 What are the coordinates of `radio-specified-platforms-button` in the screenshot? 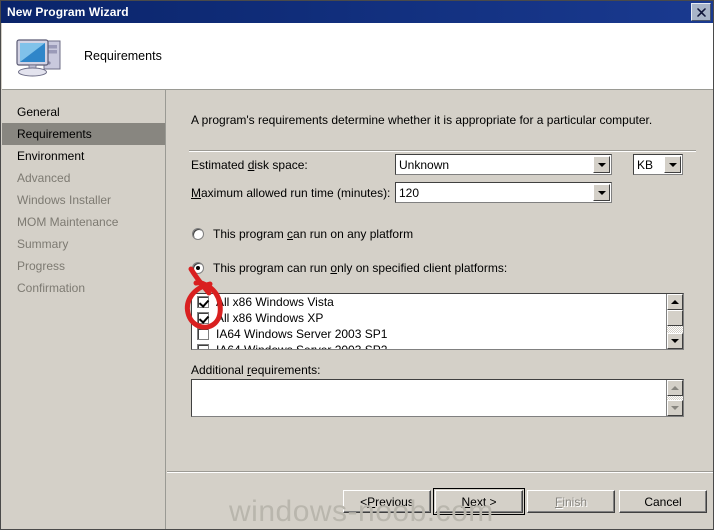 It's located at (198, 268).